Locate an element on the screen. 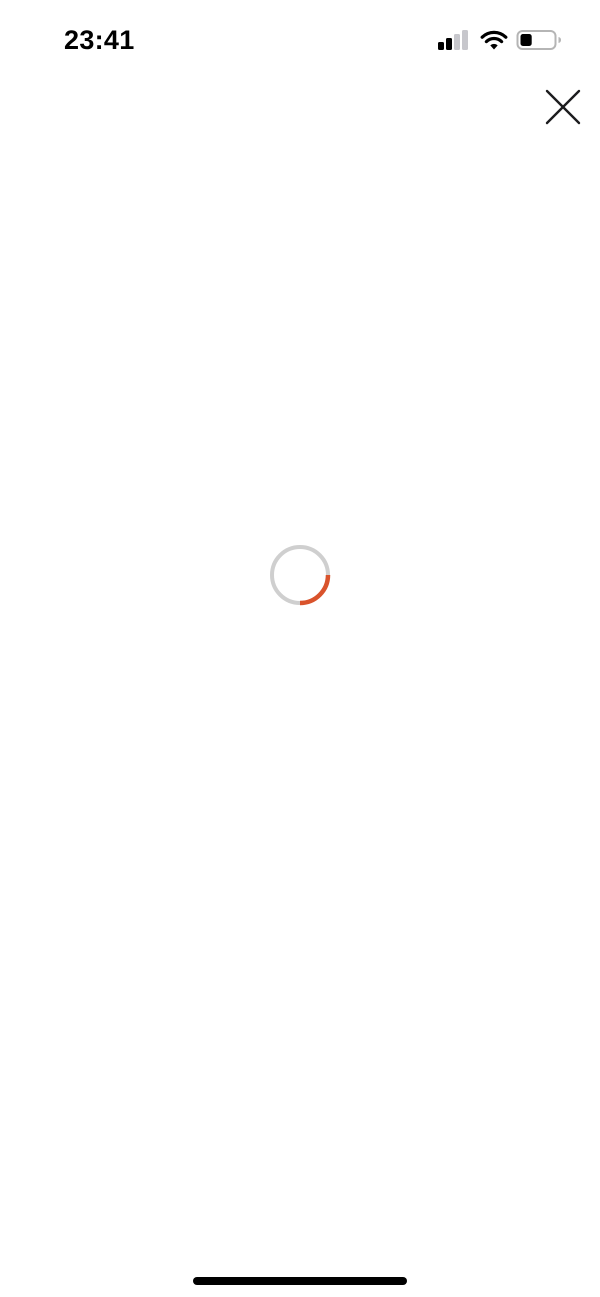  status-bar: 23:41 is located at coordinates (300, 40).